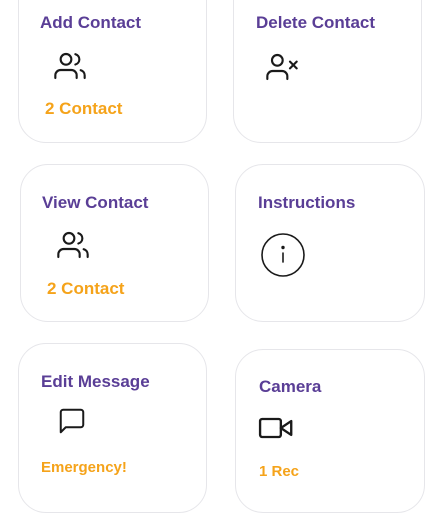  I want to click on info-icon, so click(283, 255).